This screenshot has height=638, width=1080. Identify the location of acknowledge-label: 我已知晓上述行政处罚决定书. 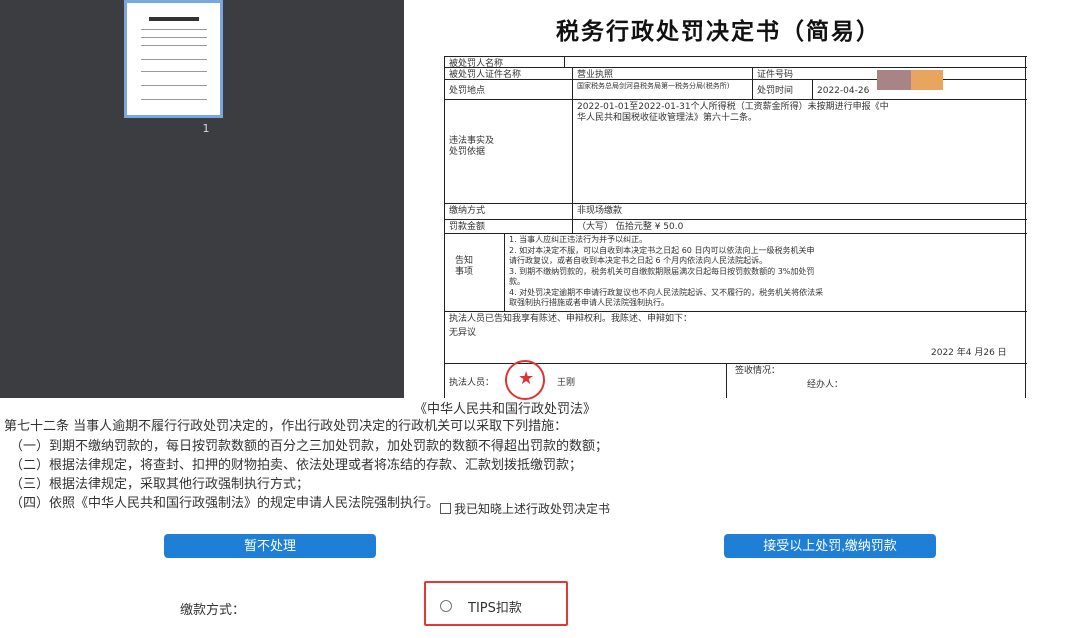
(532, 509).